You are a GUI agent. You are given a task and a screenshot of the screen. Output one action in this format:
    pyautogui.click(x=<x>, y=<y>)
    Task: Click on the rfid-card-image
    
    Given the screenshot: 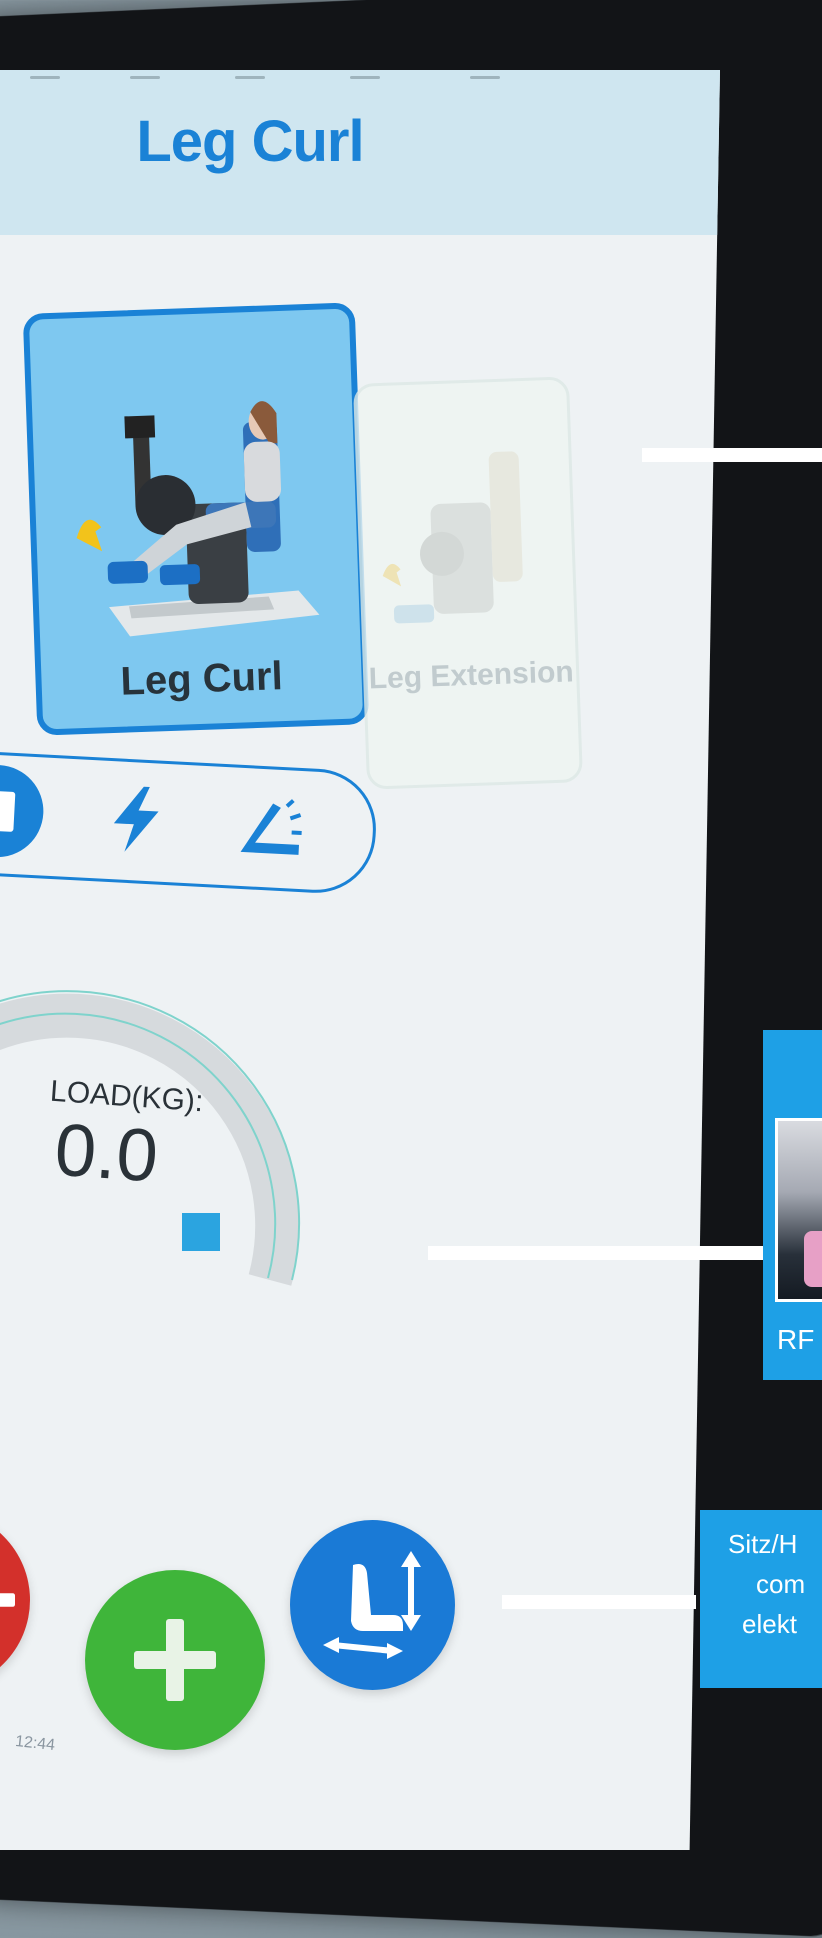 What is the action you would take?
    pyautogui.click(x=798, y=1210)
    